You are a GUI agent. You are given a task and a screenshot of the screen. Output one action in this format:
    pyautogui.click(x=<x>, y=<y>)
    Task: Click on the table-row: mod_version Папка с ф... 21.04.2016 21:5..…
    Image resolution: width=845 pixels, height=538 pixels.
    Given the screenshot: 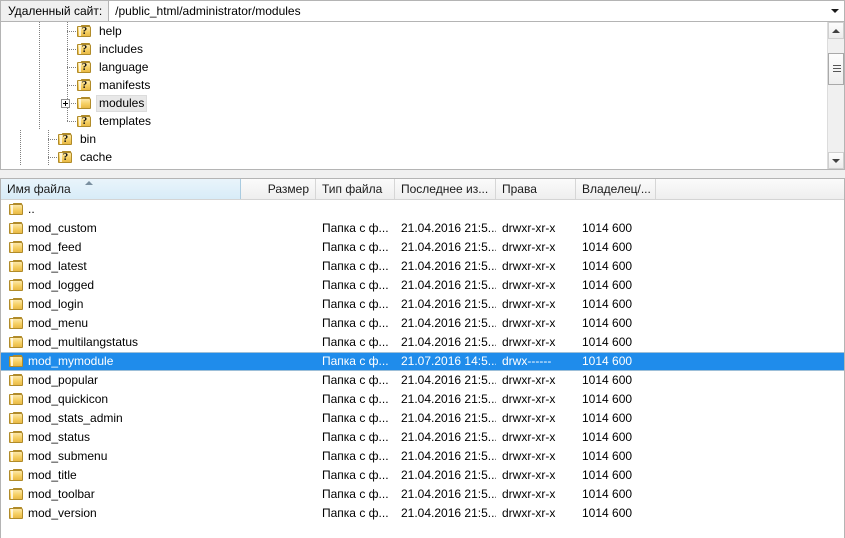 What is the action you would take?
    pyautogui.click(x=422, y=513)
    